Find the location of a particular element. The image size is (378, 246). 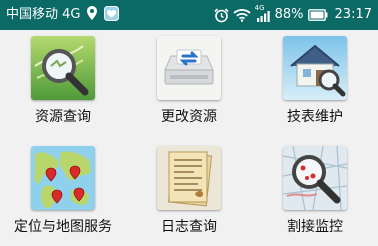

menu-item-label: 定位与地图服务 is located at coordinates (63, 227).